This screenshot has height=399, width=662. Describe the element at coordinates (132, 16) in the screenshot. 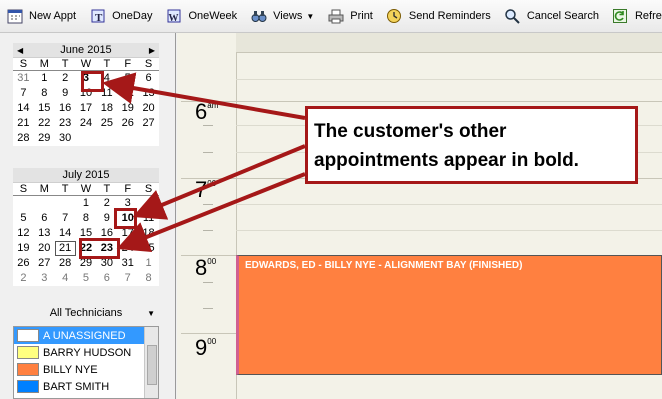

I see `one-day-label: OneDay` at that location.